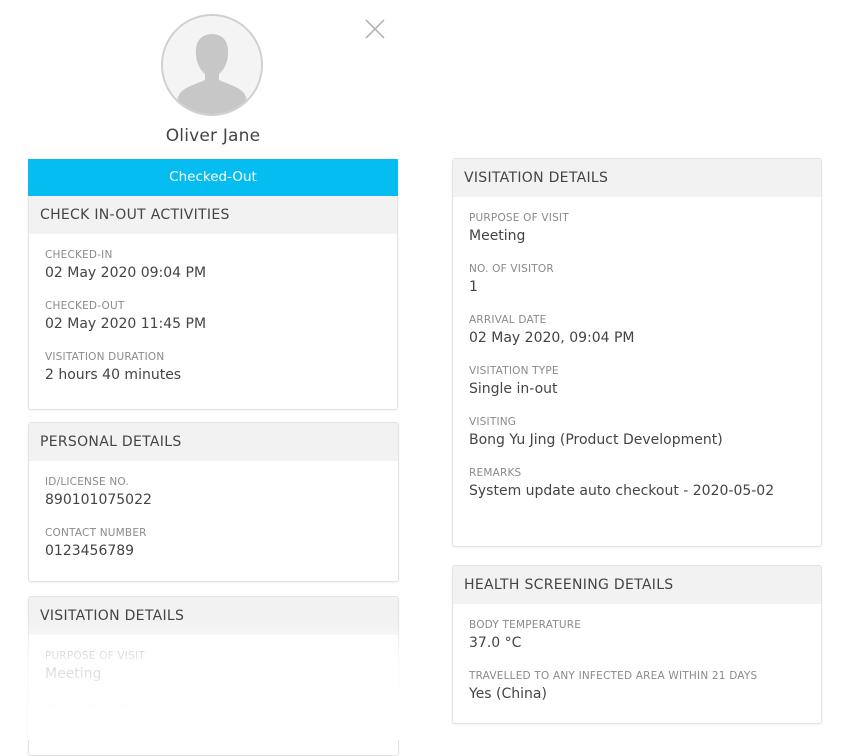  What do you see at coordinates (622, 491) in the screenshot?
I see `field-value: System update auto checkout - 2020-05-02` at bounding box center [622, 491].